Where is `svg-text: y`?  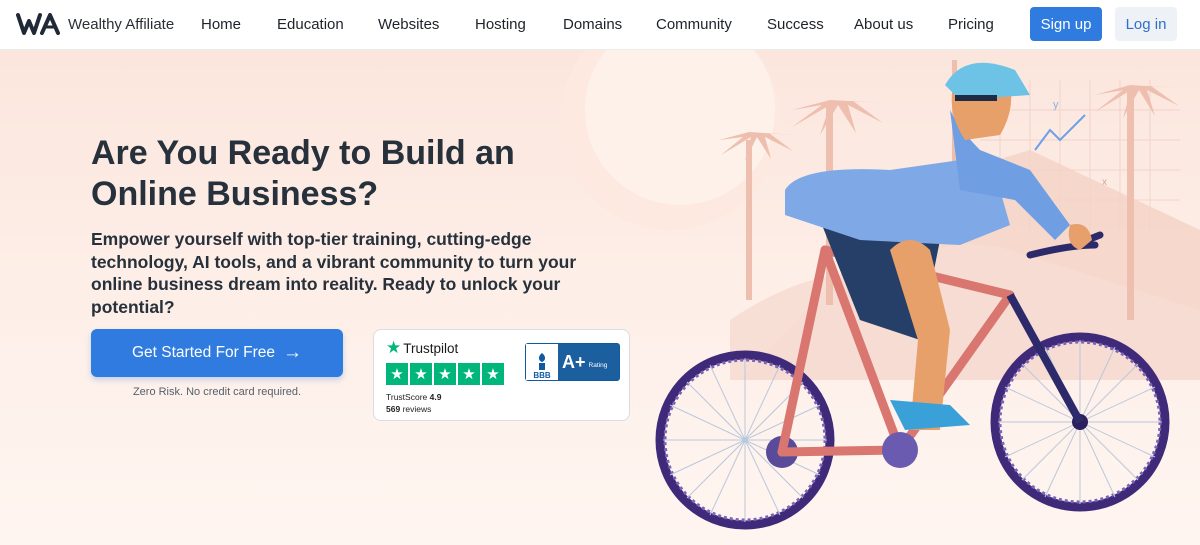
svg-text: y is located at coordinates (1056, 105).